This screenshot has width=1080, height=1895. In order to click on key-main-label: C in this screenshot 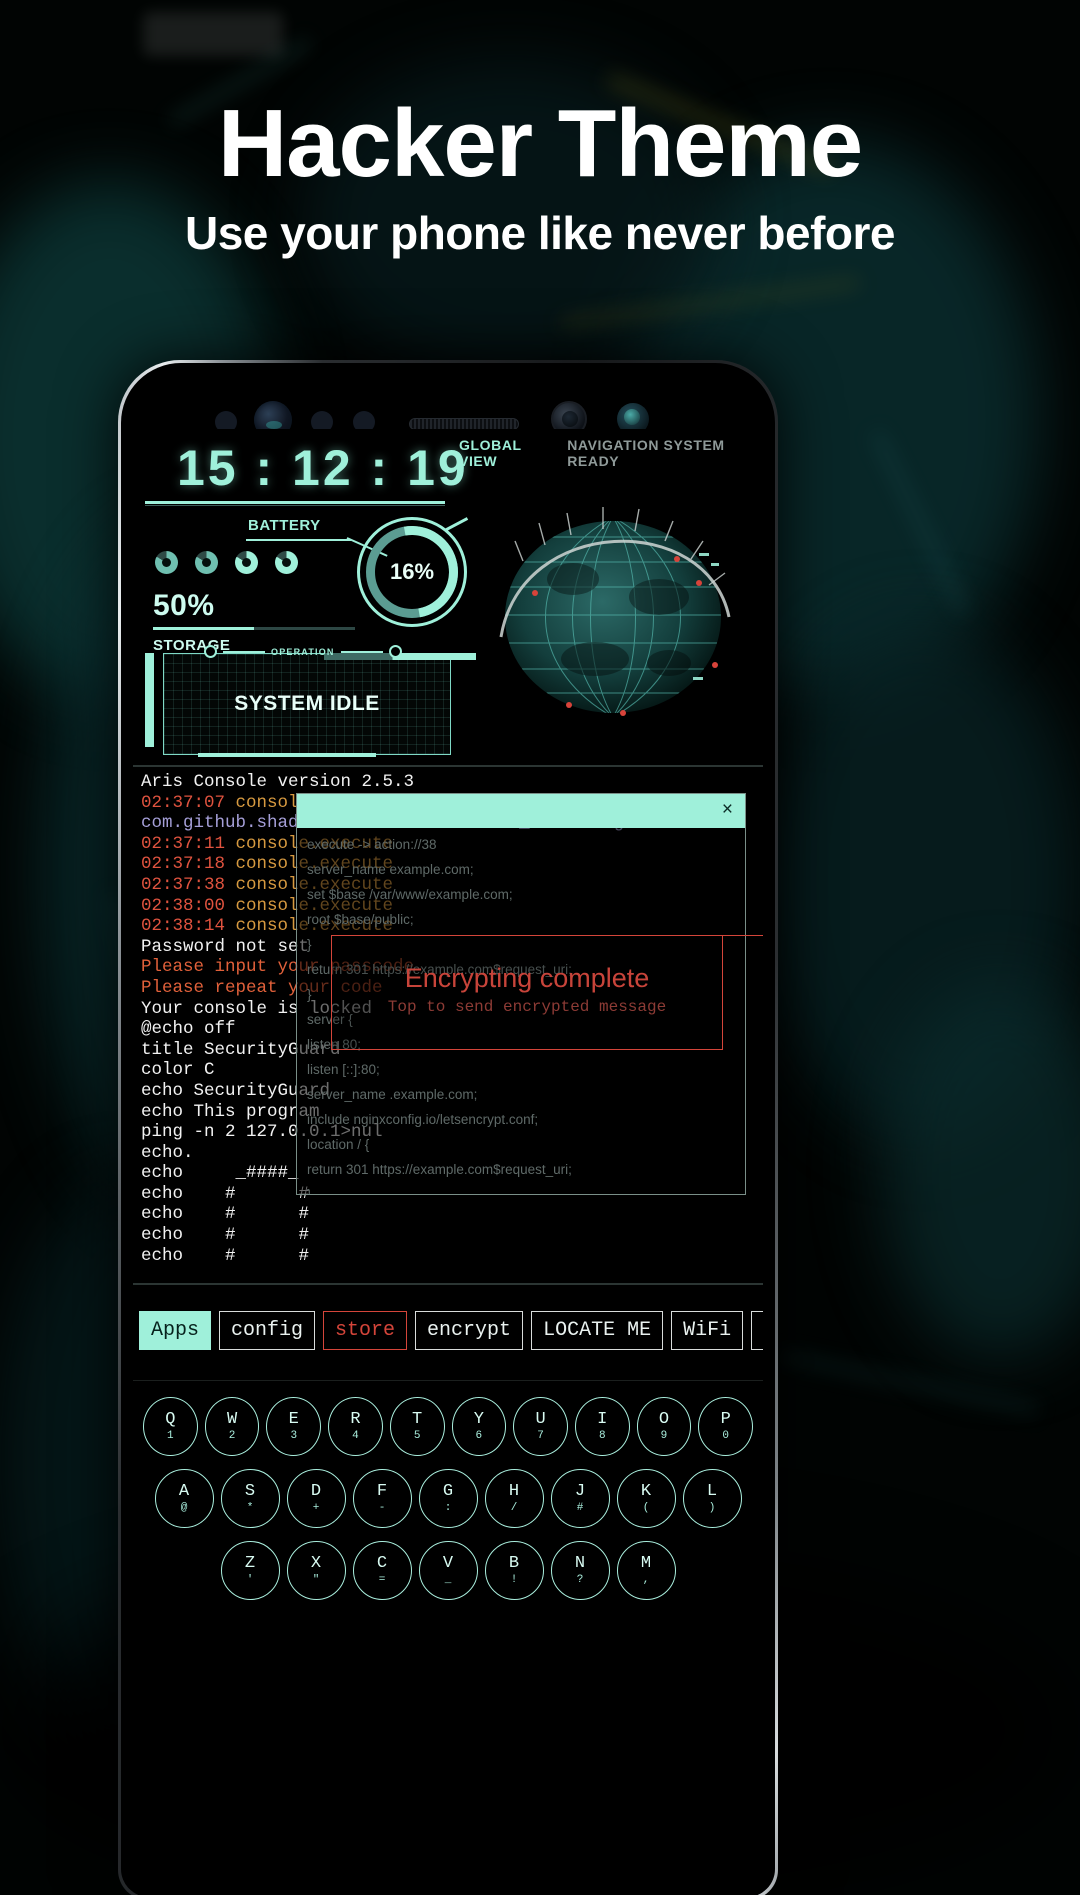, I will do `click(382, 1563)`.